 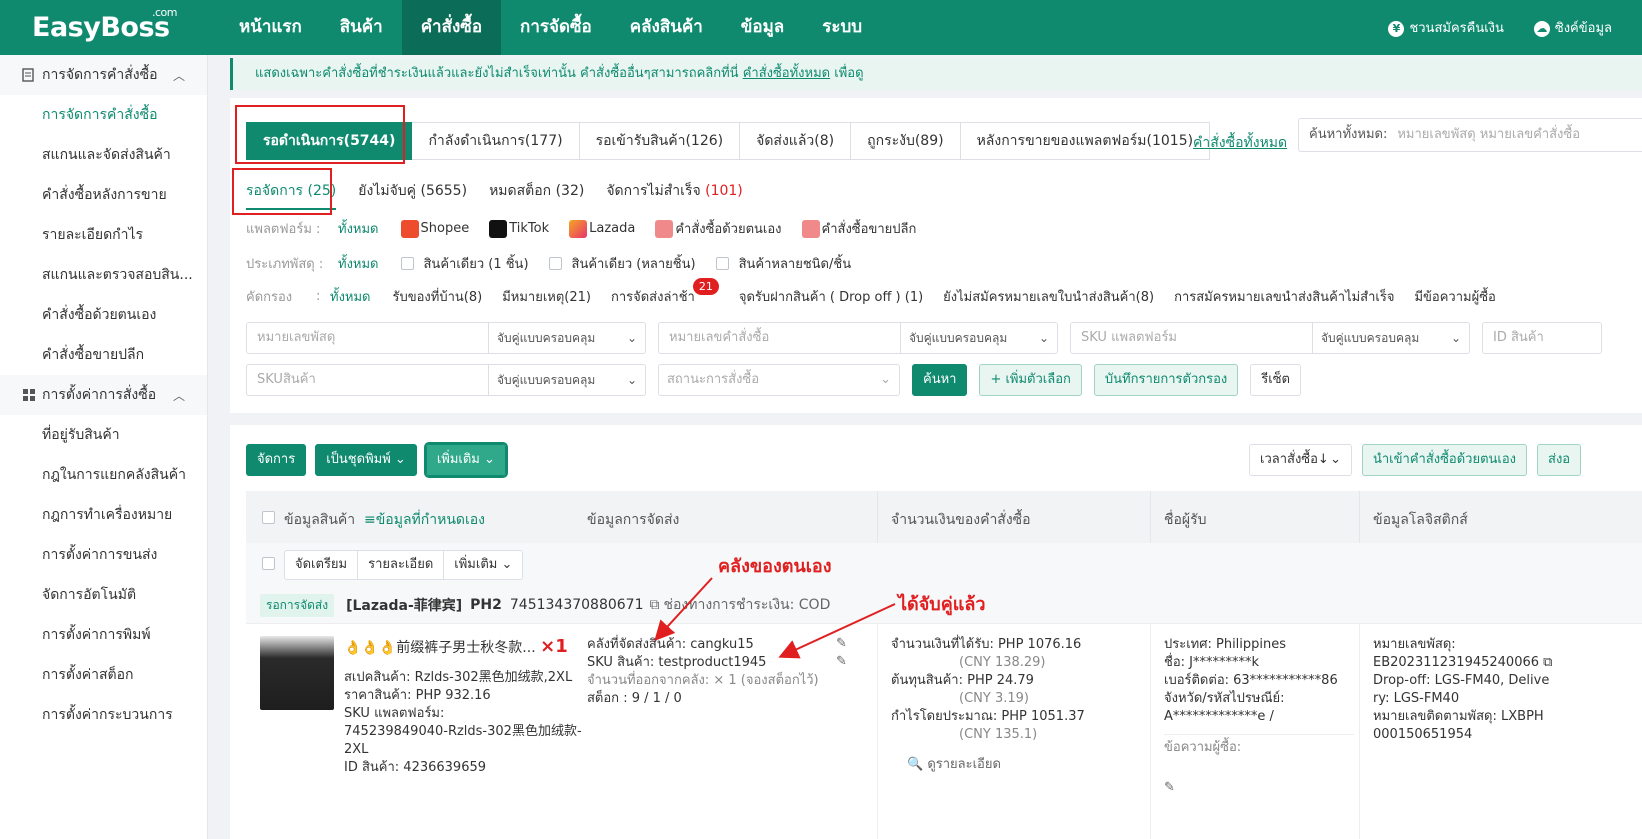 I want to click on sidebar-item-manual-orders: คำสั่งซื้อด้วยตนเอง, so click(x=103, y=315).